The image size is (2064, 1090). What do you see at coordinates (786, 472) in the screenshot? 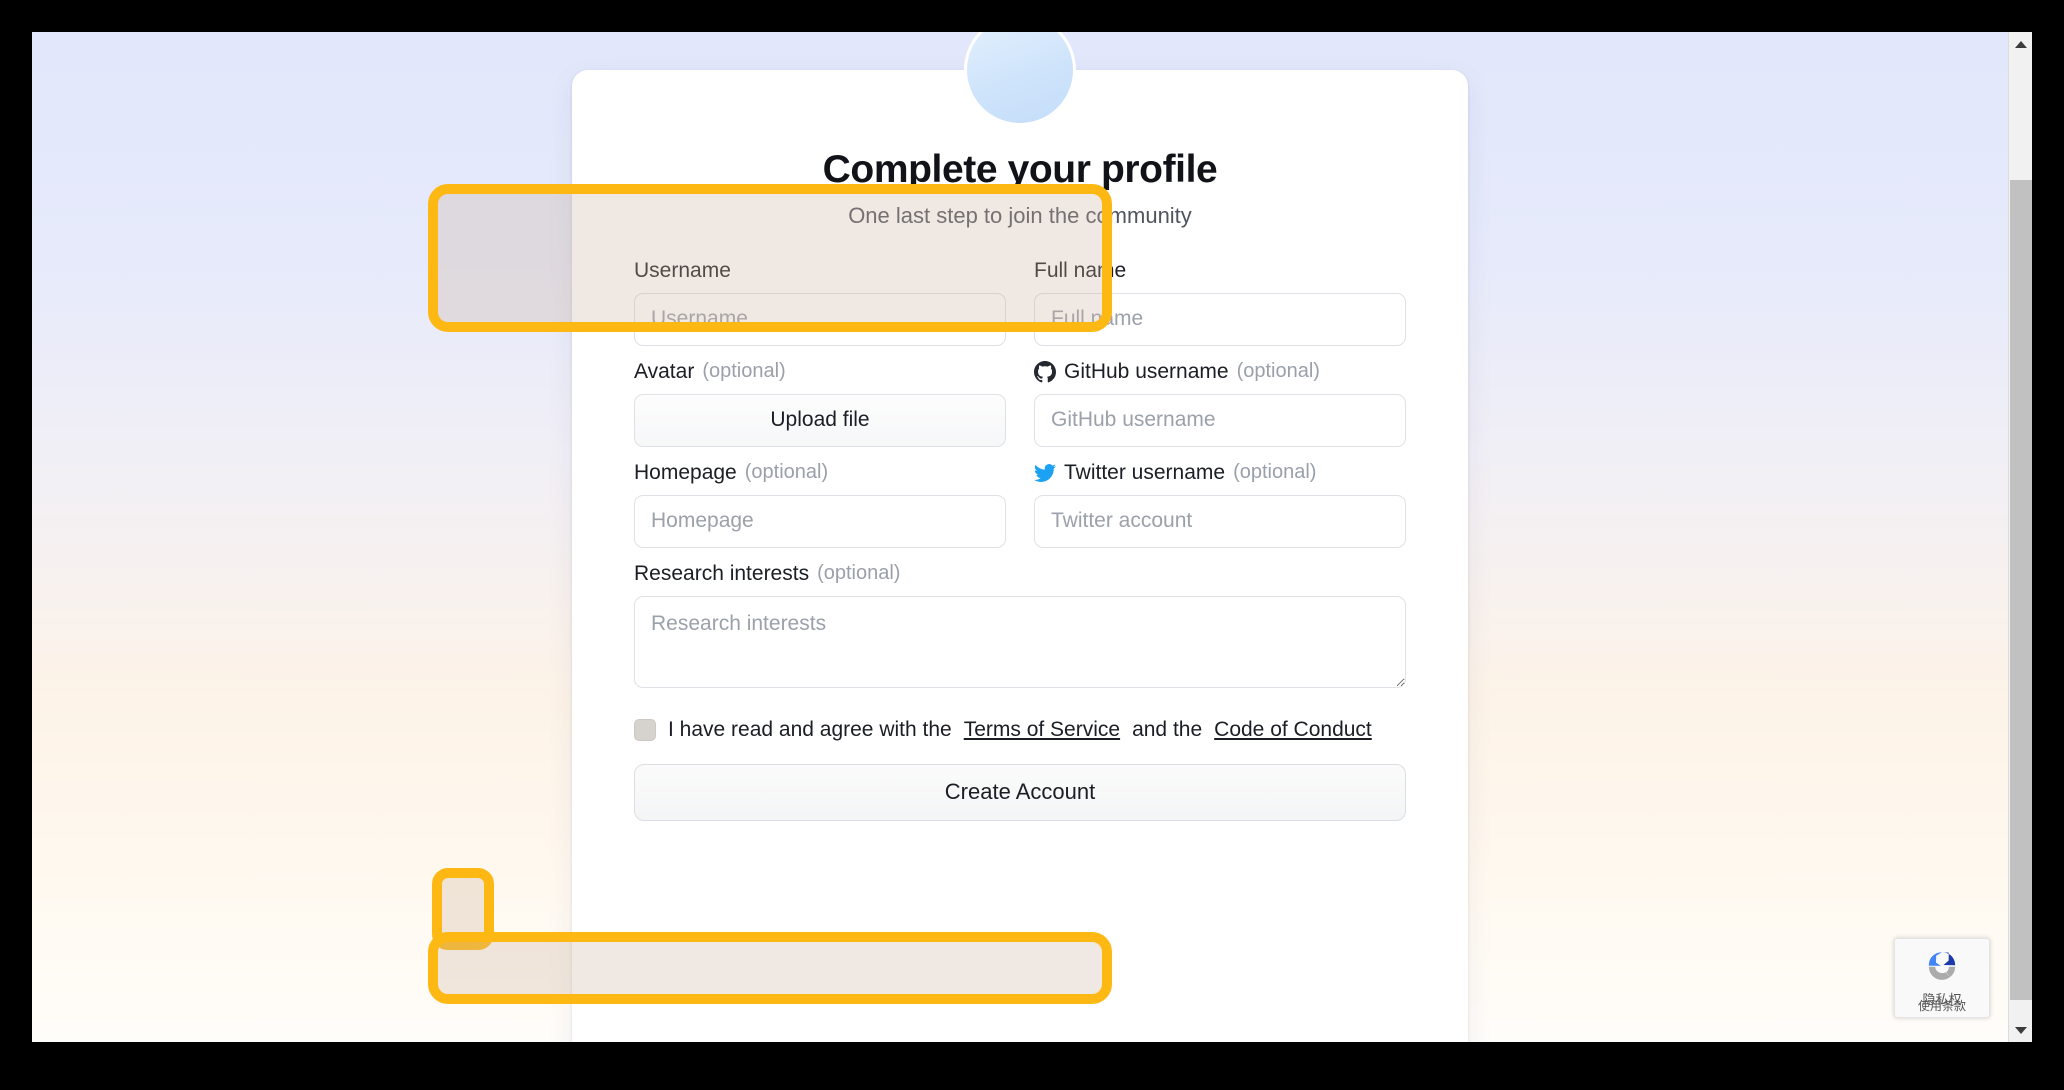
I see `label-homepage-optional: (optional)` at bounding box center [786, 472].